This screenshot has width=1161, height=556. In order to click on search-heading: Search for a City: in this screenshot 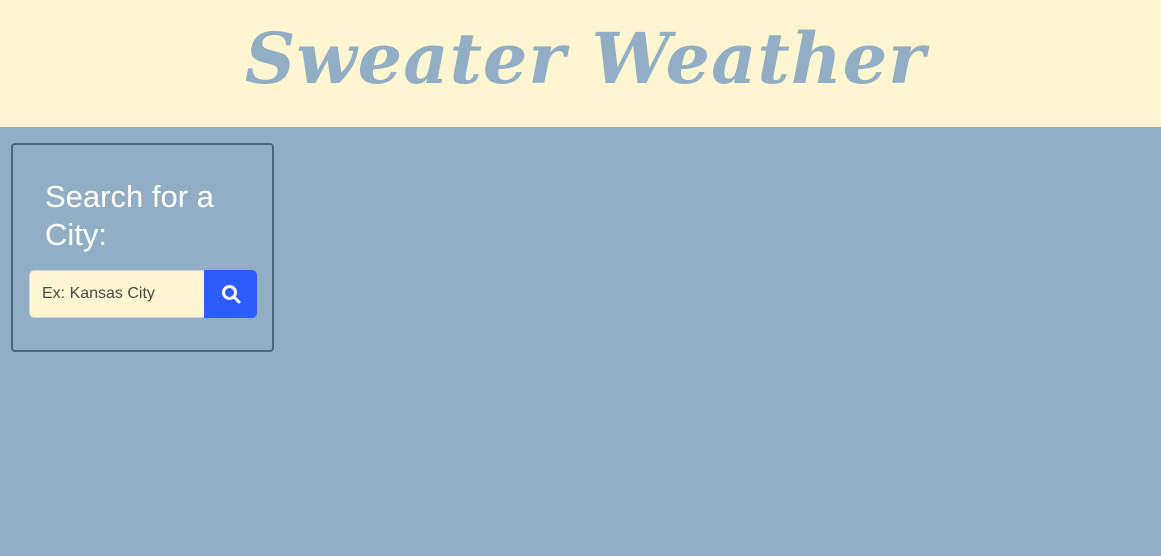, I will do `click(129, 215)`.